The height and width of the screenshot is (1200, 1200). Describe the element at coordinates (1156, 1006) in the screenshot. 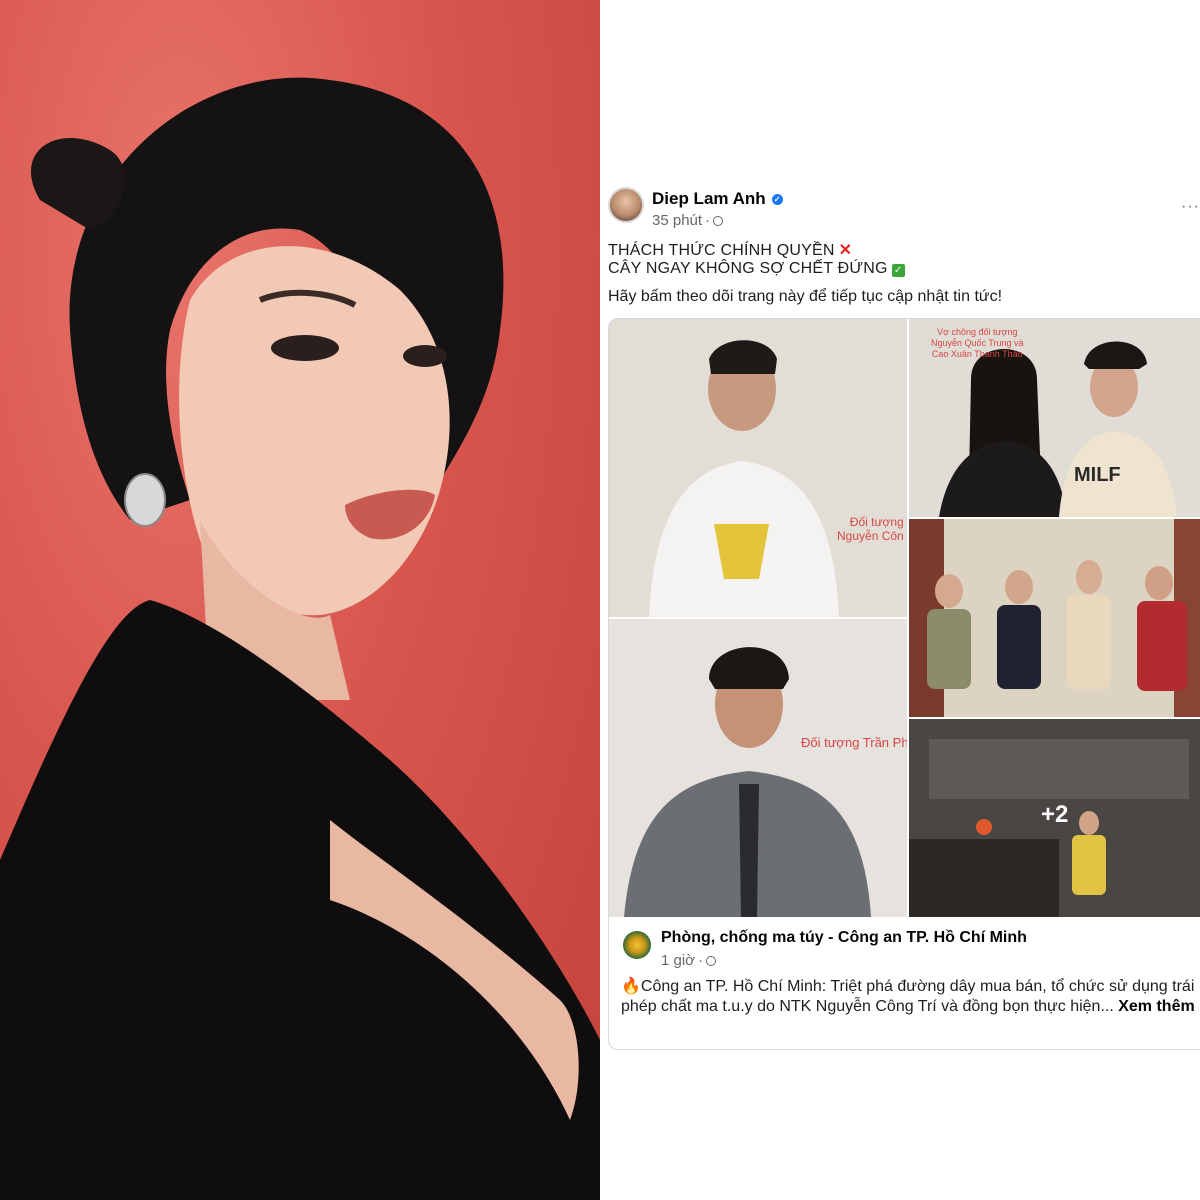

I see `see-more-link: Xem thêm` at that location.